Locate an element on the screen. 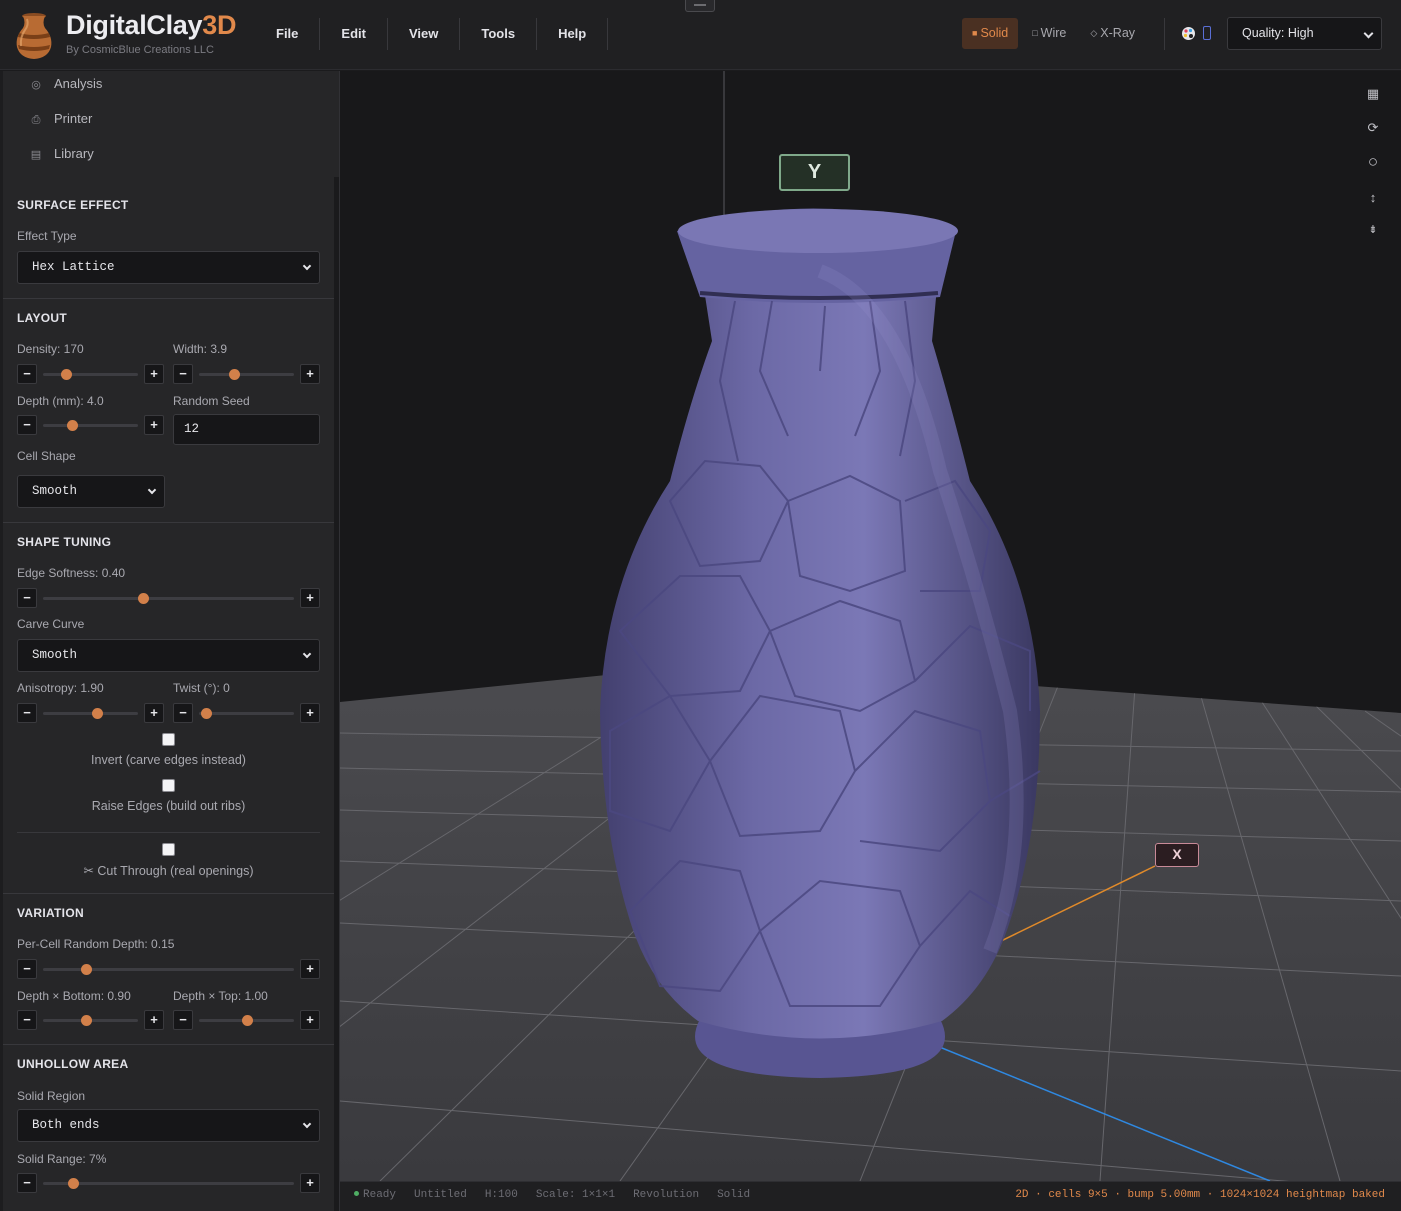 The width and height of the screenshot is (1401, 1211). solid-range-stepper: − + is located at coordinates (168, 1183).